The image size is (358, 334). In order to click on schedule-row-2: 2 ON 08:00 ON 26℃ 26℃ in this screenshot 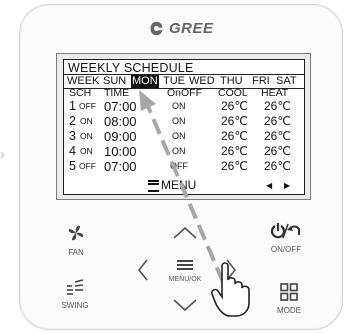, I will do `click(184, 121)`.